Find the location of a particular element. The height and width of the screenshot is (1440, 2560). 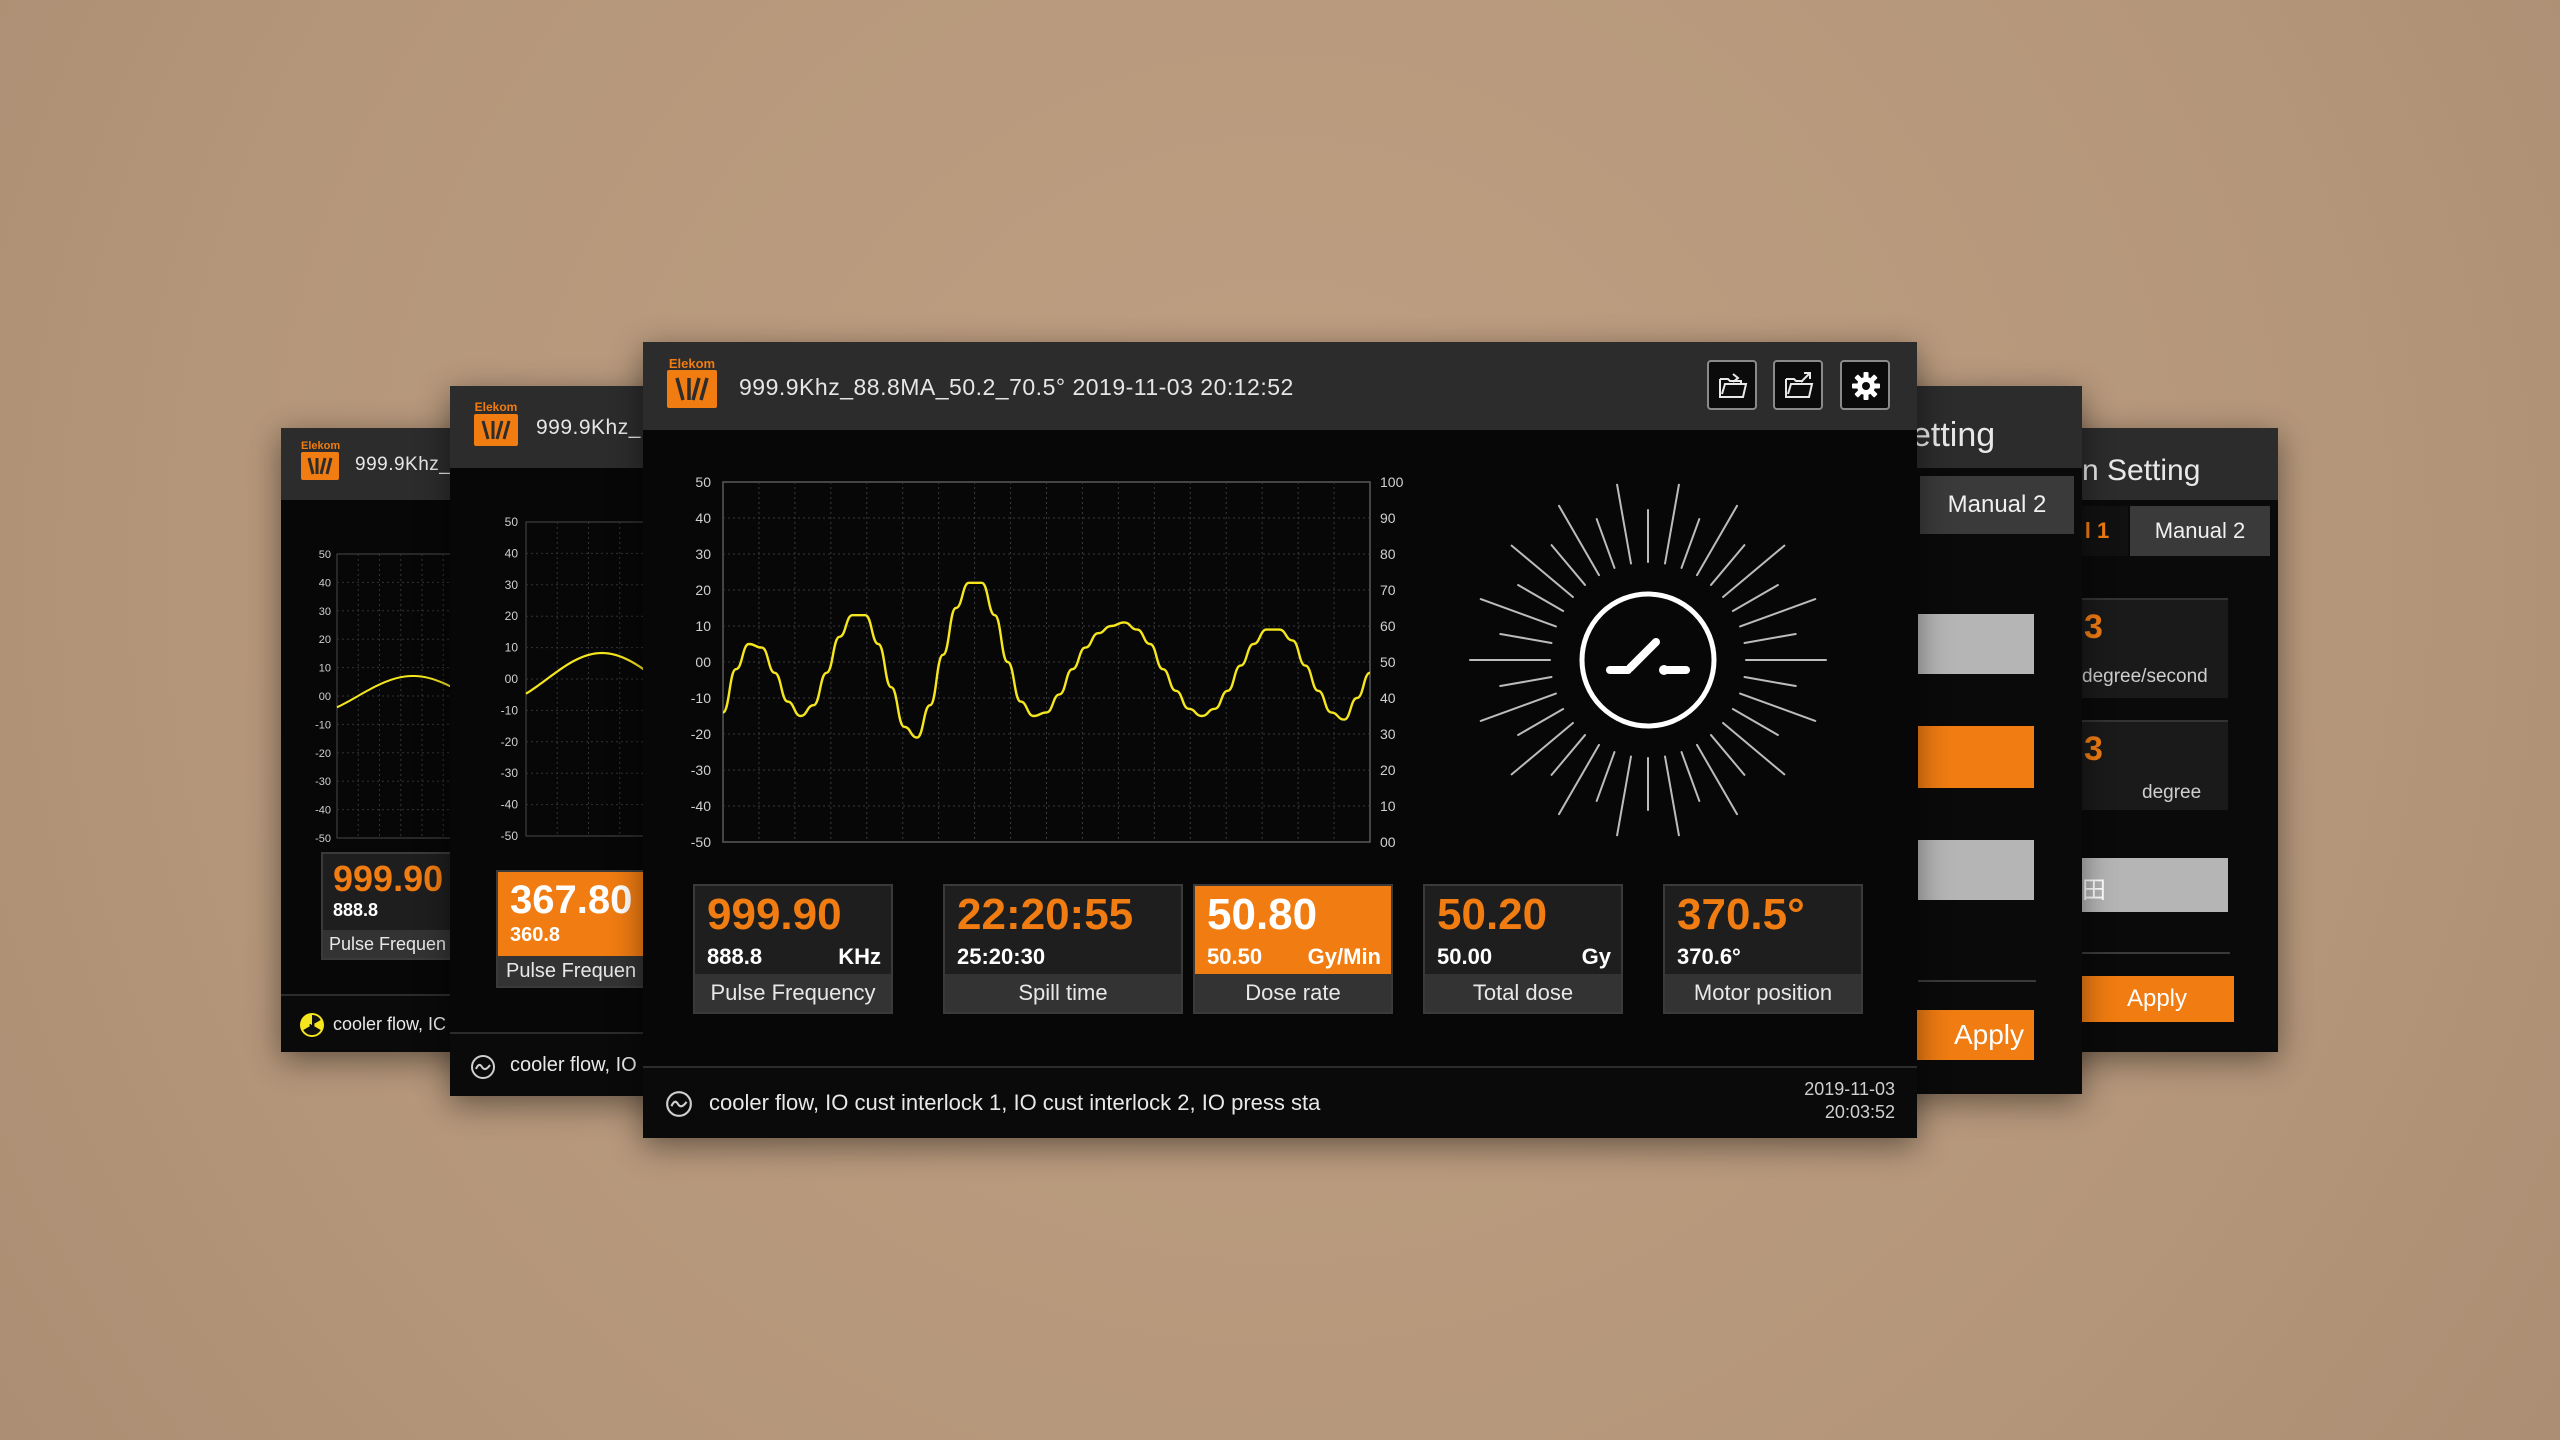

y2-tick-label: 30 is located at coordinates (1388, 734).